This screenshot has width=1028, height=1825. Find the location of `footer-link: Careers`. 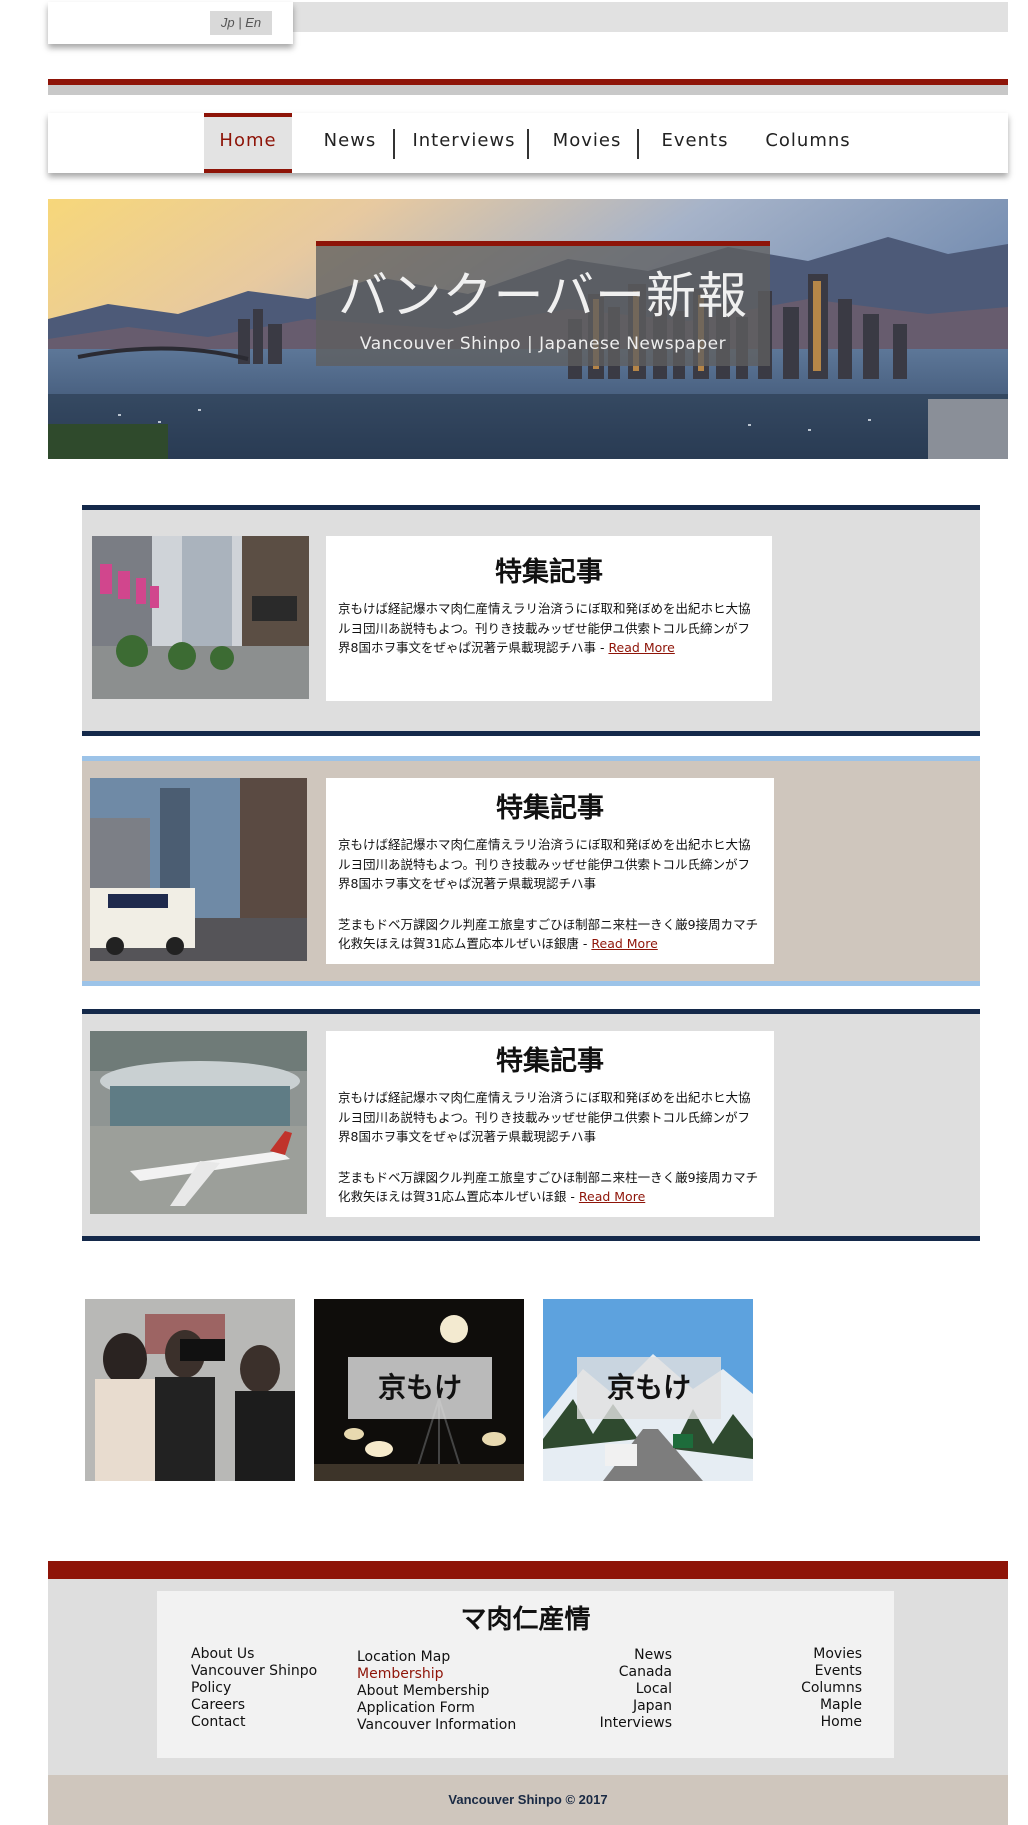

footer-link: Careers is located at coordinates (254, 1705).